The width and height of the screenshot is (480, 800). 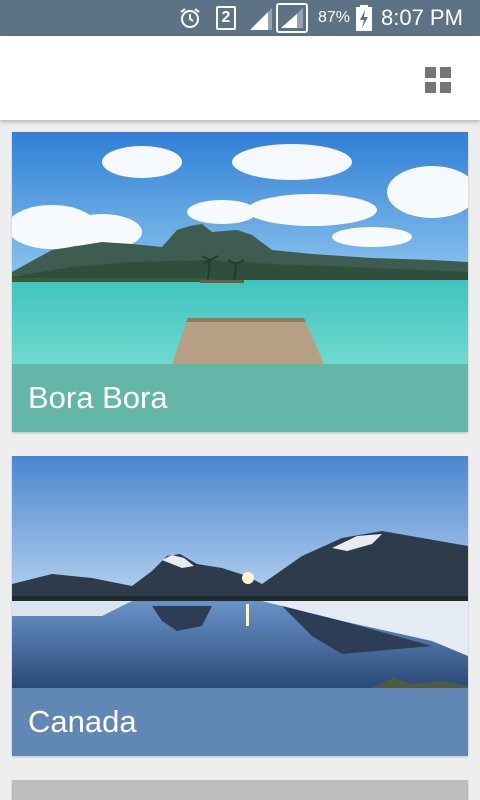 I want to click on alarm-icon, so click(x=190, y=18).